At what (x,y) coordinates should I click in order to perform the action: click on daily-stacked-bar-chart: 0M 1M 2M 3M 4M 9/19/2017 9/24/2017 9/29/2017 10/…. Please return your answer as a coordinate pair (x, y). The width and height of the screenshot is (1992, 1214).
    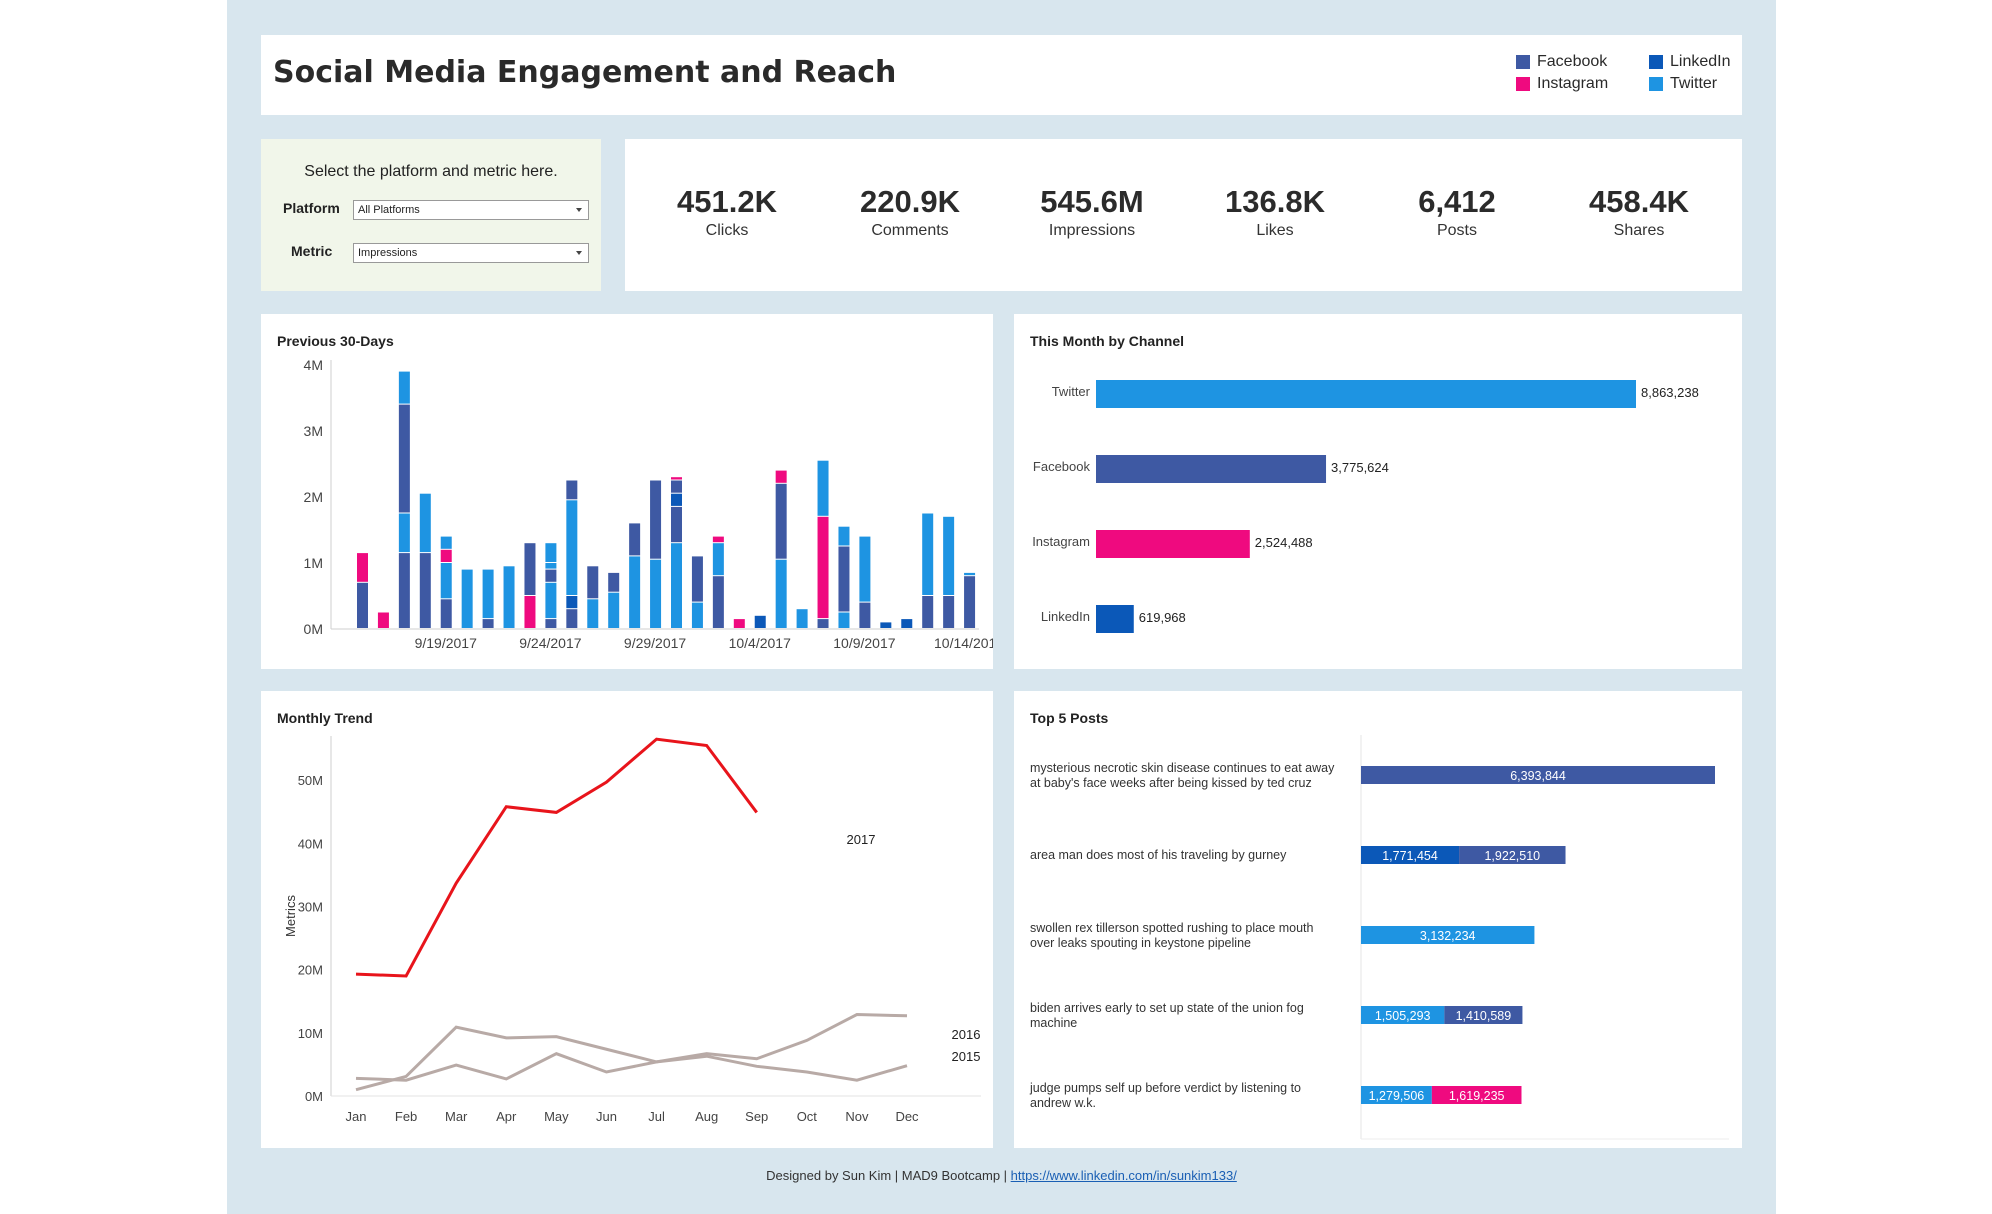
    Looking at the image, I should click on (648, 504).